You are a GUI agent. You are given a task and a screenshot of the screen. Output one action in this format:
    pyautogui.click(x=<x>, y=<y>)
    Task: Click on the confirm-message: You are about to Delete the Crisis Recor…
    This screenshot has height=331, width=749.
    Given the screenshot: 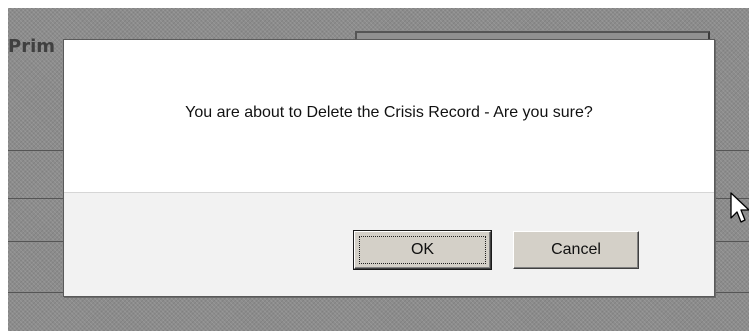 What is the action you would take?
    pyautogui.click(x=389, y=112)
    